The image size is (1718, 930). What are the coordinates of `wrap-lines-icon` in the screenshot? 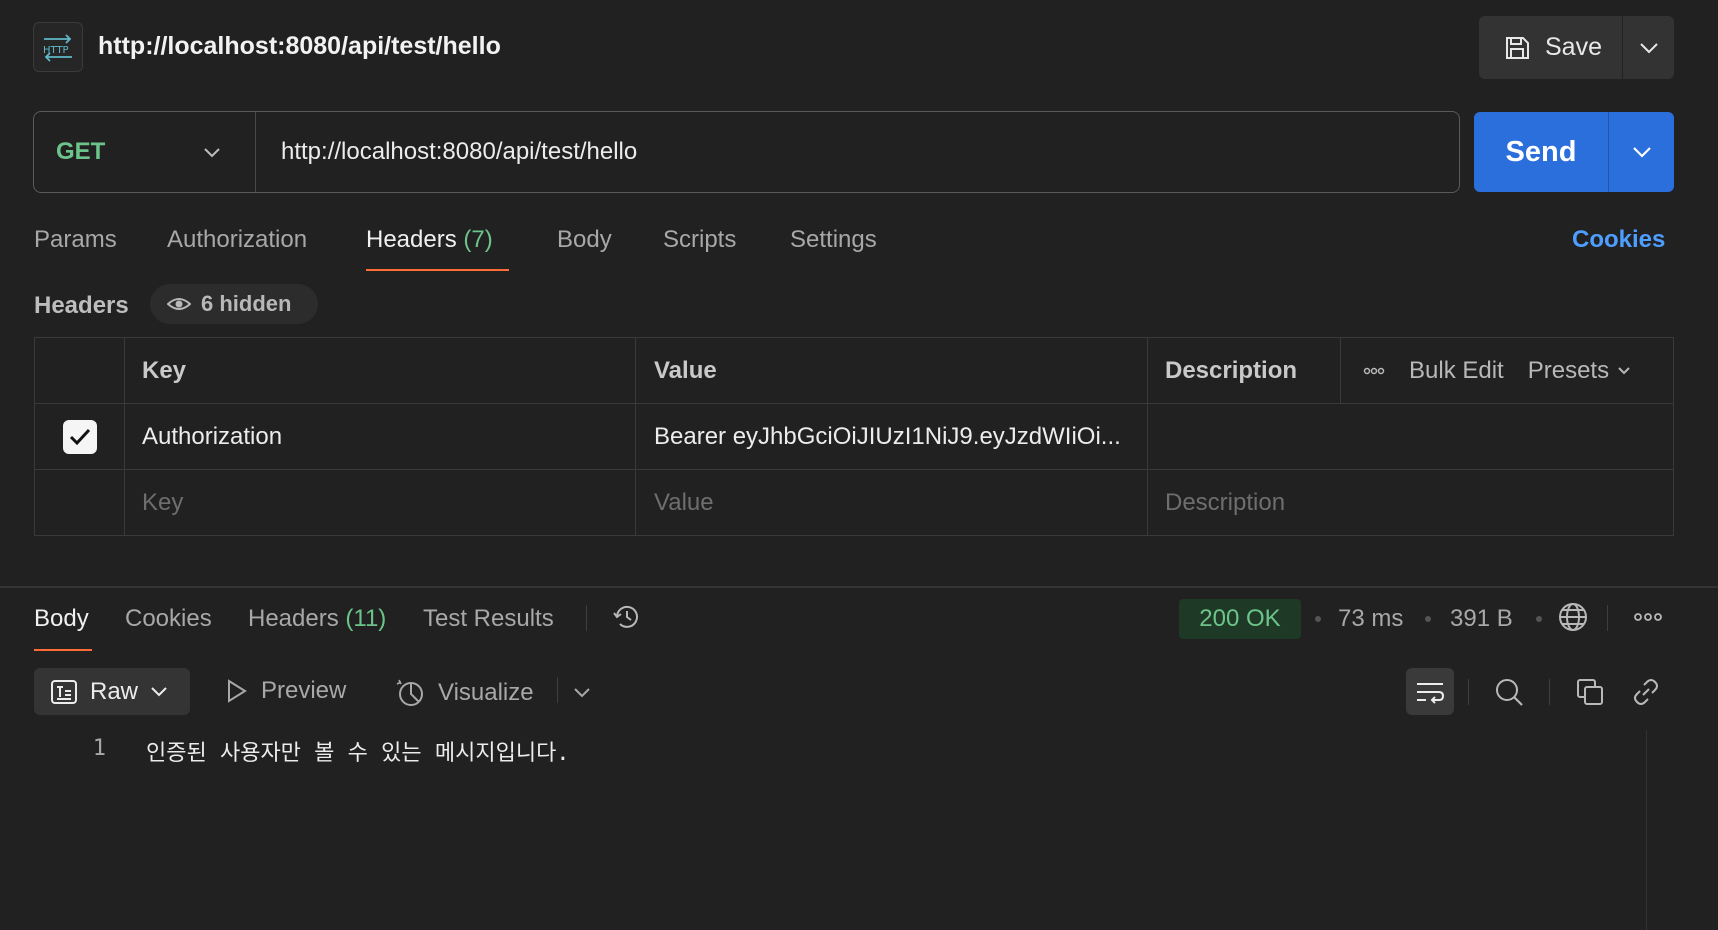 It's located at (1430, 692).